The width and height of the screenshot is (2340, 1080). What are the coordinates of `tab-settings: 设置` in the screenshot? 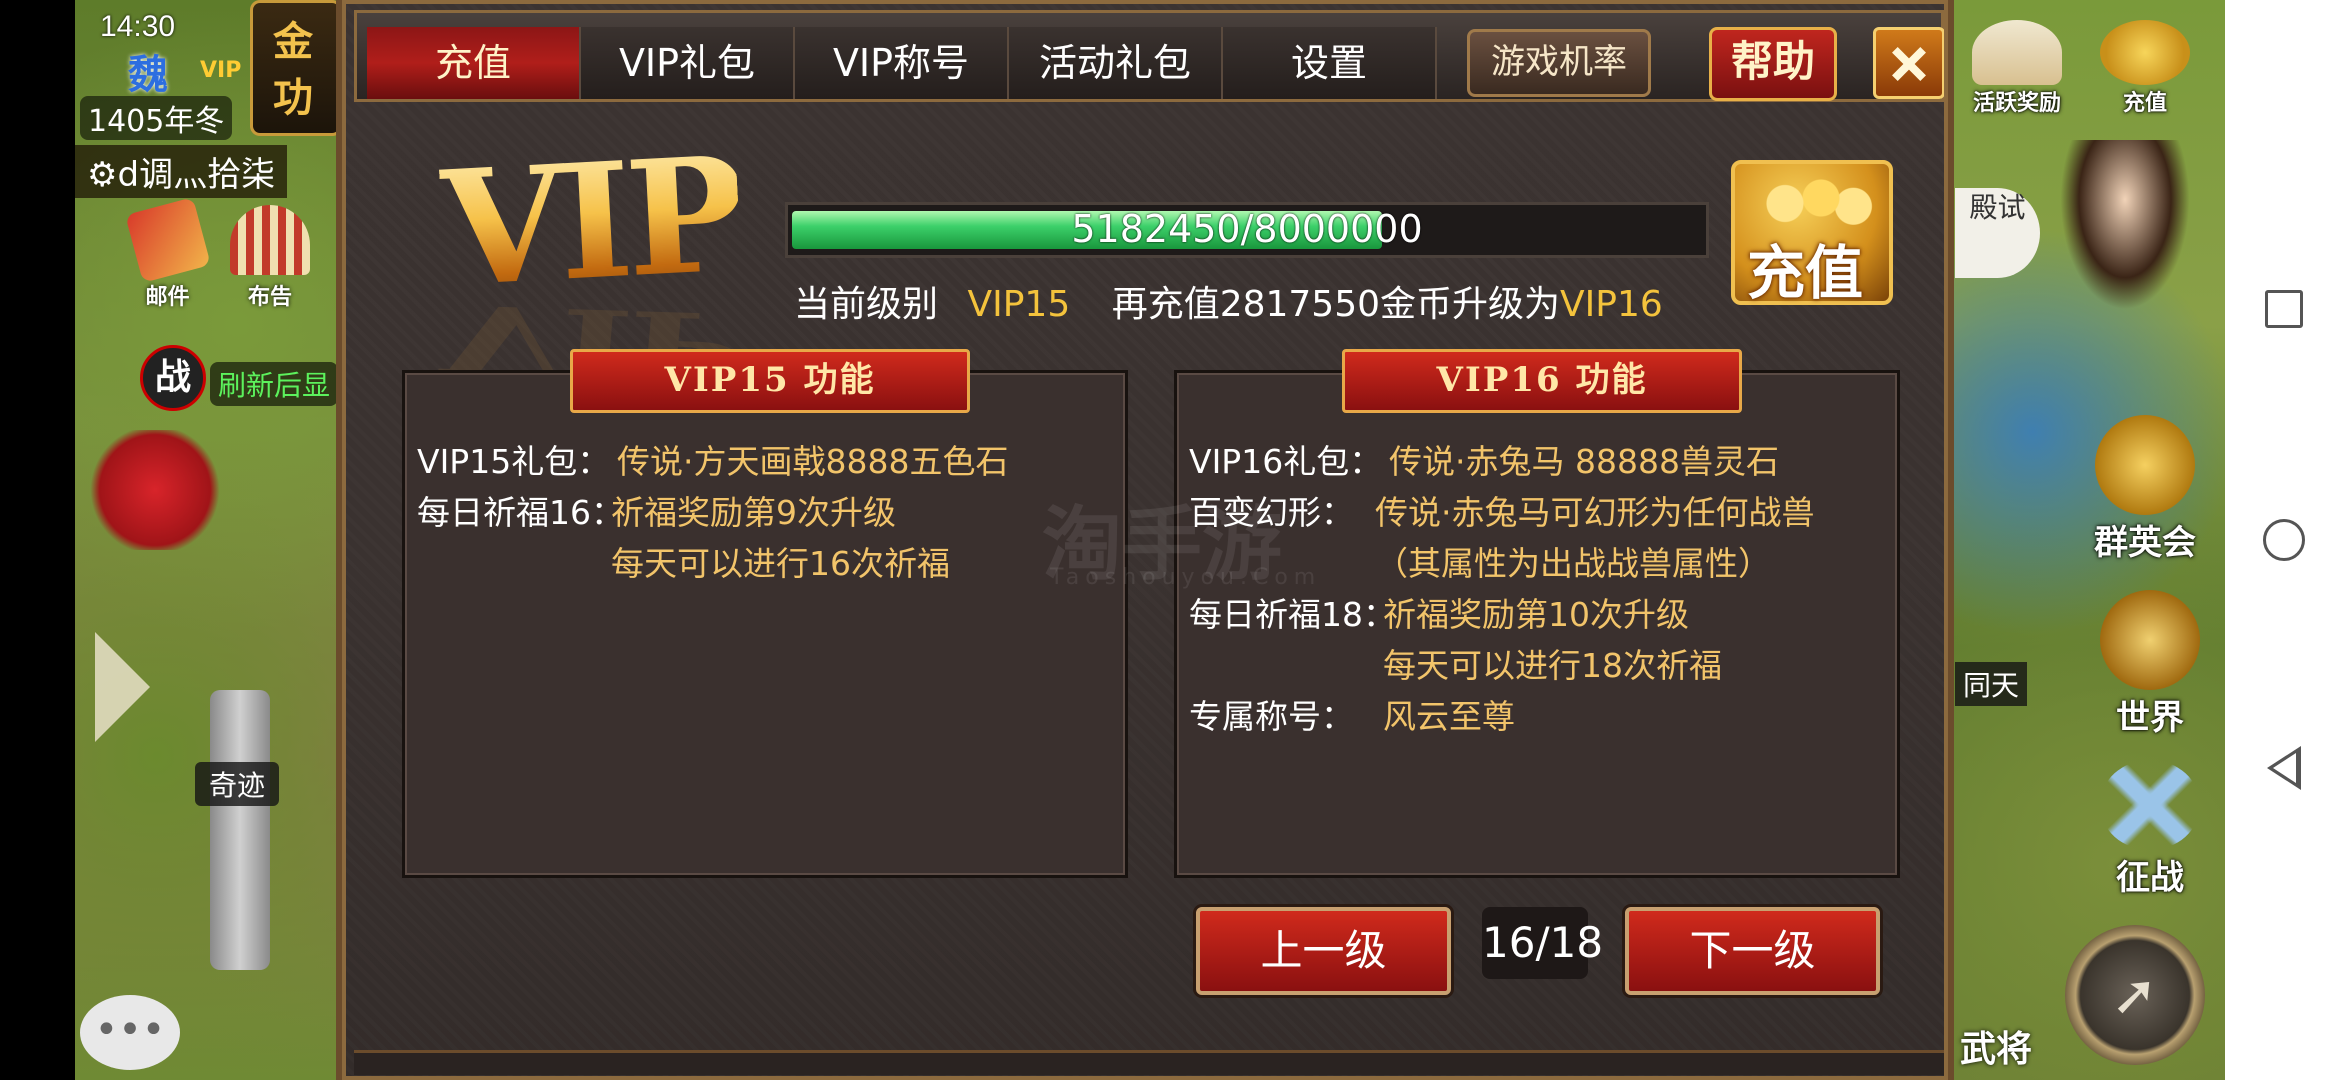 It's located at (1330, 63).